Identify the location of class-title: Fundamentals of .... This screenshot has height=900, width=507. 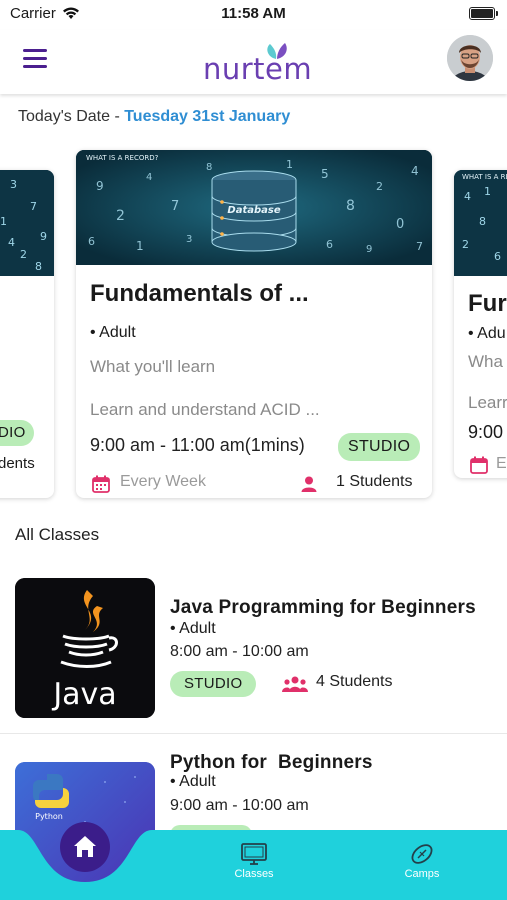
(199, 293).